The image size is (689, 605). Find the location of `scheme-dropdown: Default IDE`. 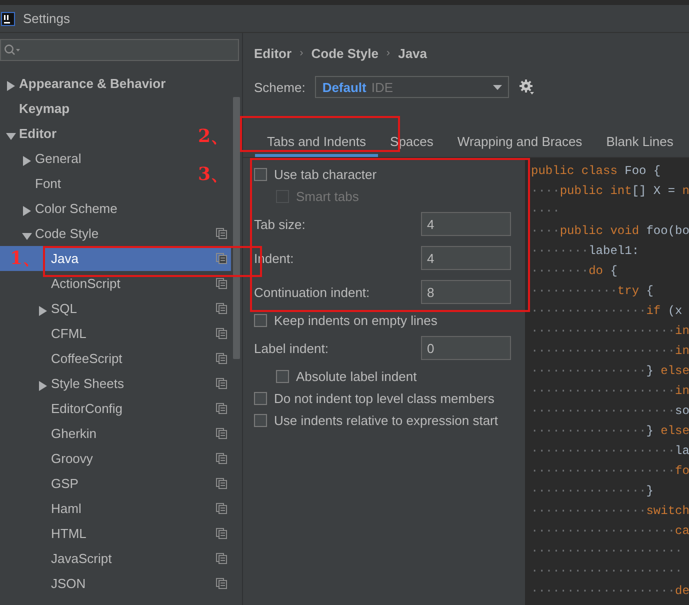

scheme-dropdown: Default IDE is located at coordinates (412, 87).